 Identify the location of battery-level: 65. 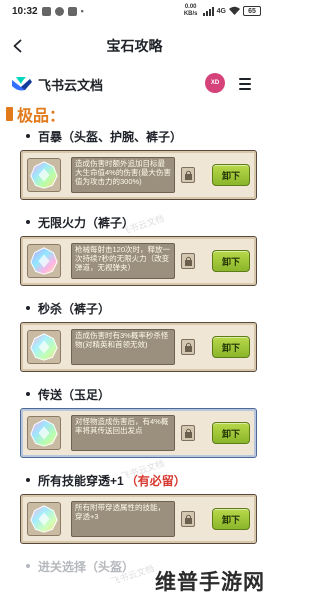
(252, 11).